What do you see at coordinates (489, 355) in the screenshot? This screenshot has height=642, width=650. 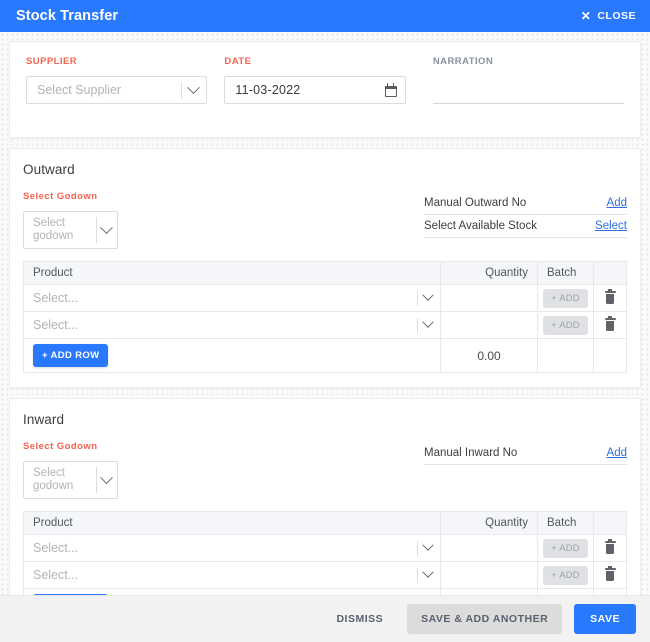 I see `outward-total-quantity: 0.00` at bounding box center [489, 355].